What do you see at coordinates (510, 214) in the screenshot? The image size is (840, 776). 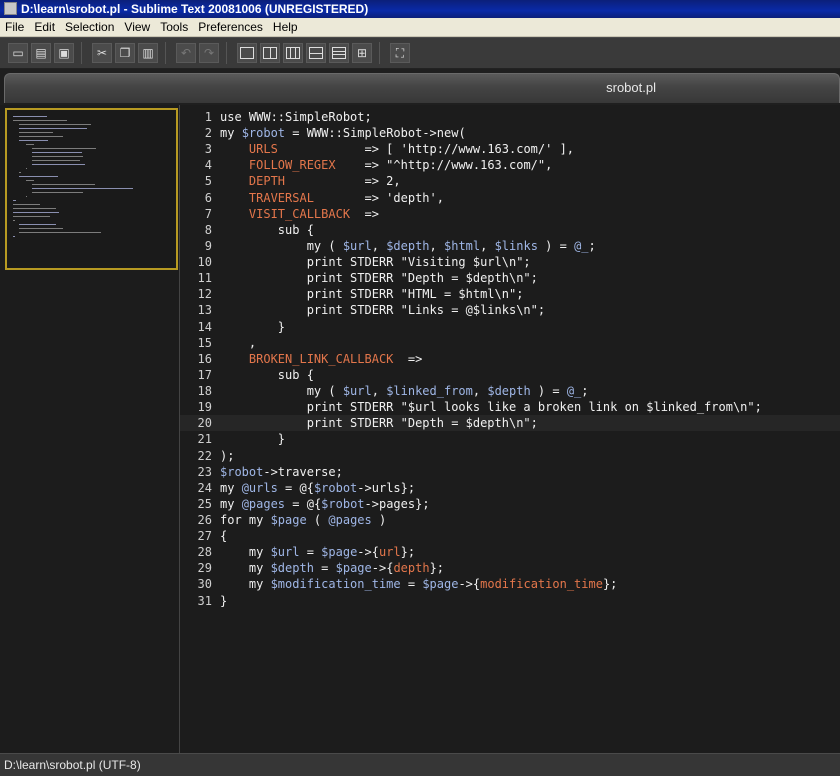 I see `code-line: 7 VISIT_CALLBACK =>` at bounding box center [510, 214].